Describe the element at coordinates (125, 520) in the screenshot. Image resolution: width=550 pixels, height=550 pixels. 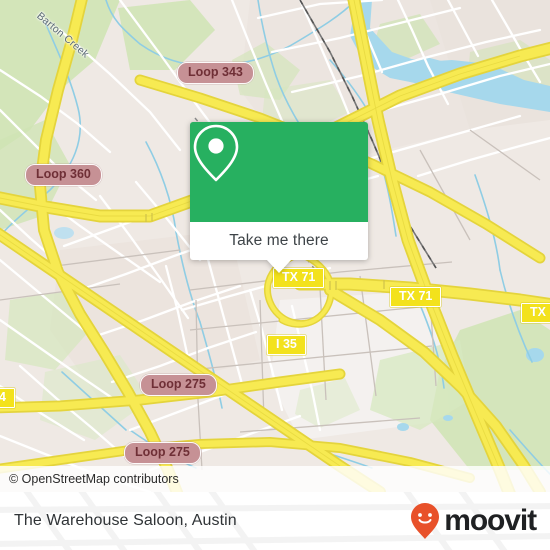
I see `place-title: The Warehouse Saloon, Austin` at that location.